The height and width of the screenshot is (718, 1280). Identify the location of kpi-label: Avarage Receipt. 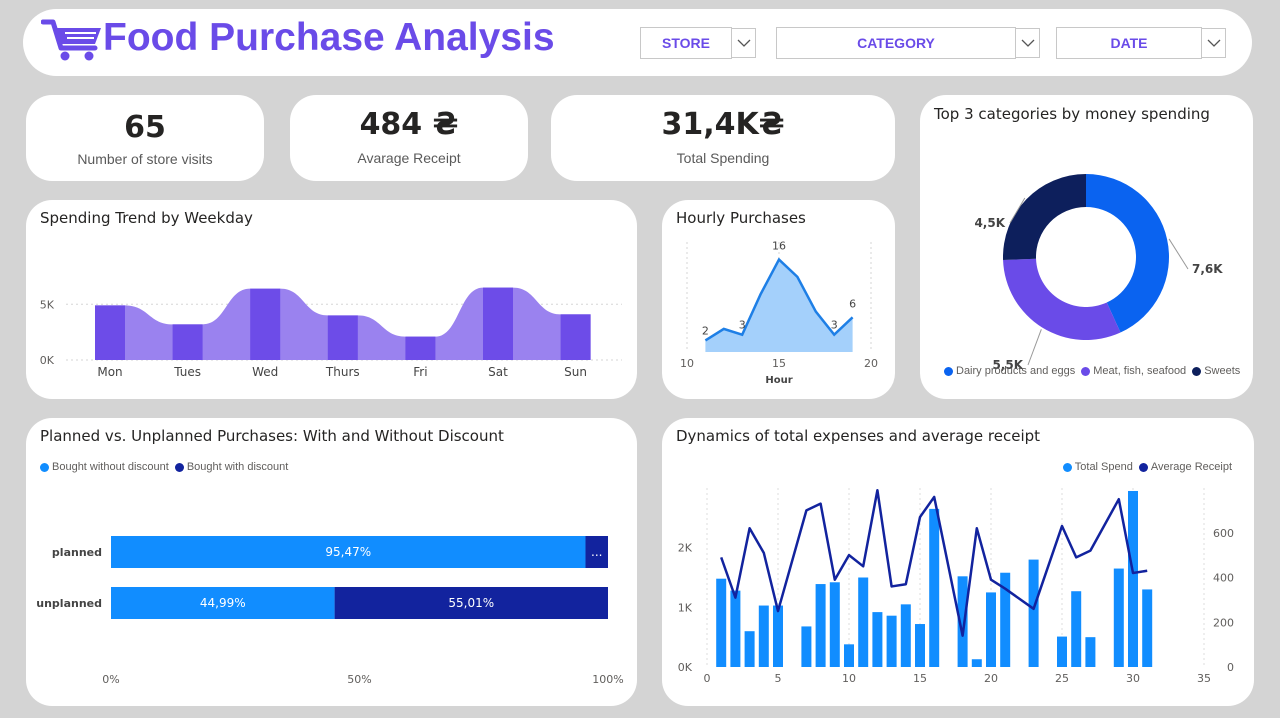
(409, 158).